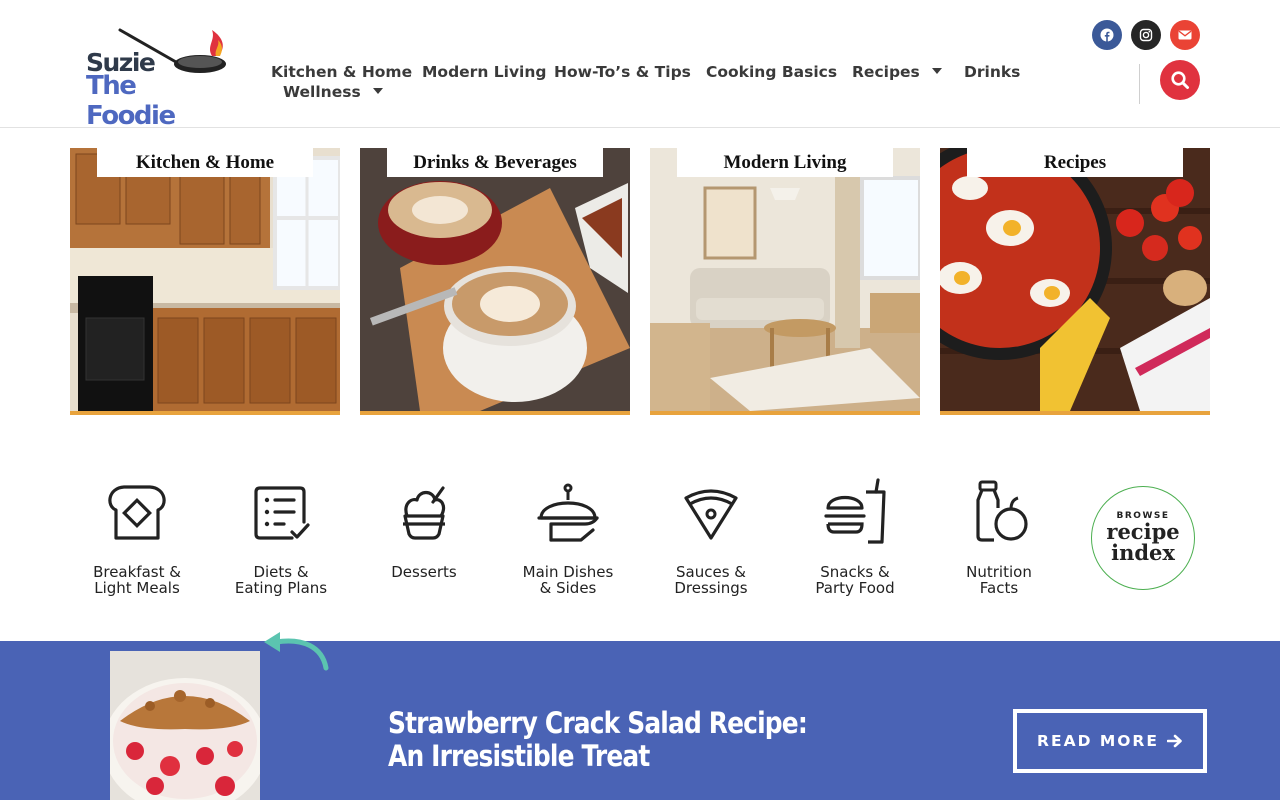  I want to click on tile-label: Drinks & Beverages, so click(495, 162).